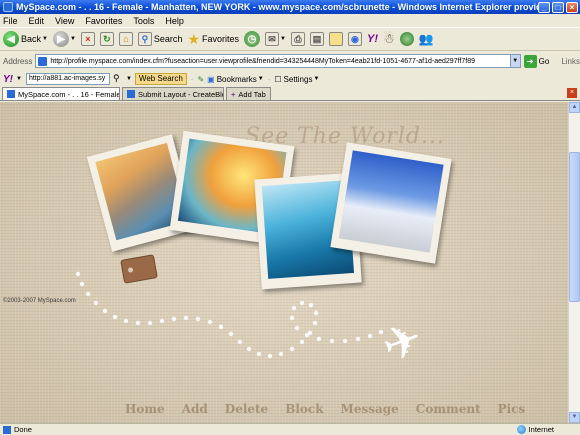  Describe the element at coordinates (541, 429) in the screenshot. I see `zone-label: Internet` at that location.